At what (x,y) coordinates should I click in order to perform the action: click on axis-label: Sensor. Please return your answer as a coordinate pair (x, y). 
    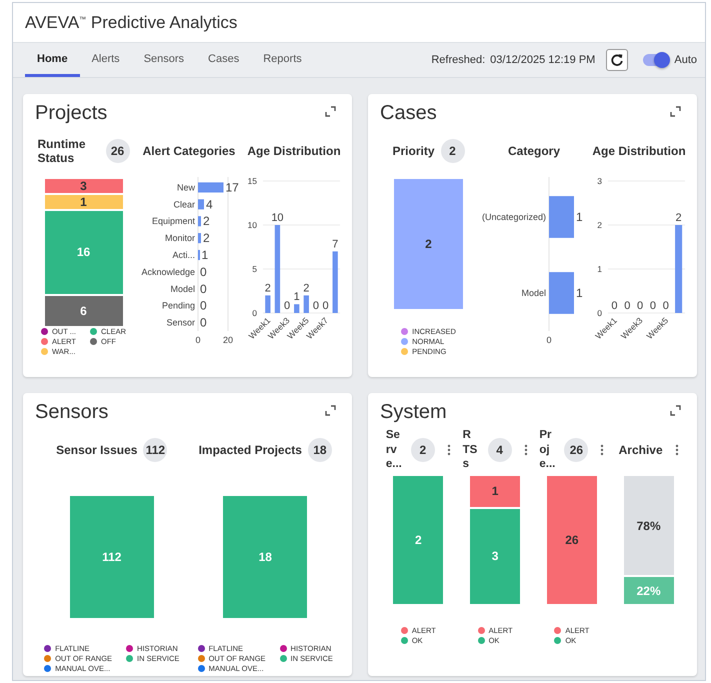
    Looking at the image, I should click on (180, 323).